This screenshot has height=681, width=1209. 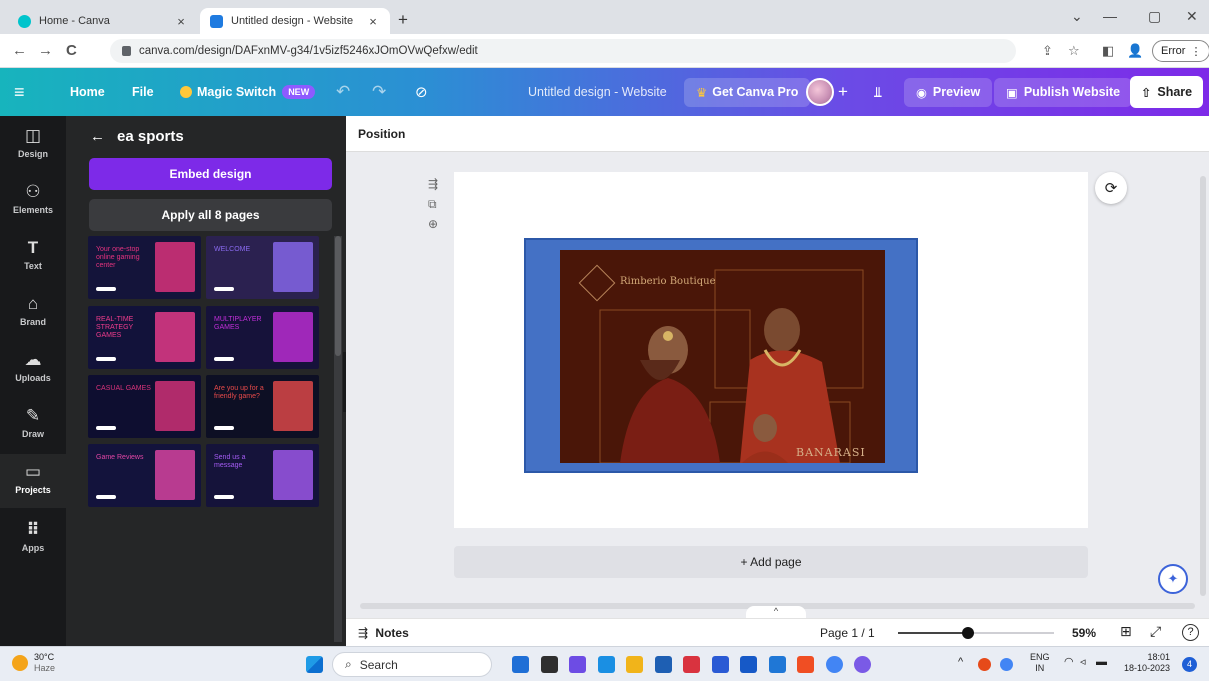 What do you see at coordinates (381, 134) in the screenshot?
I see `position-button: Position` at bounding box center [381, 134].